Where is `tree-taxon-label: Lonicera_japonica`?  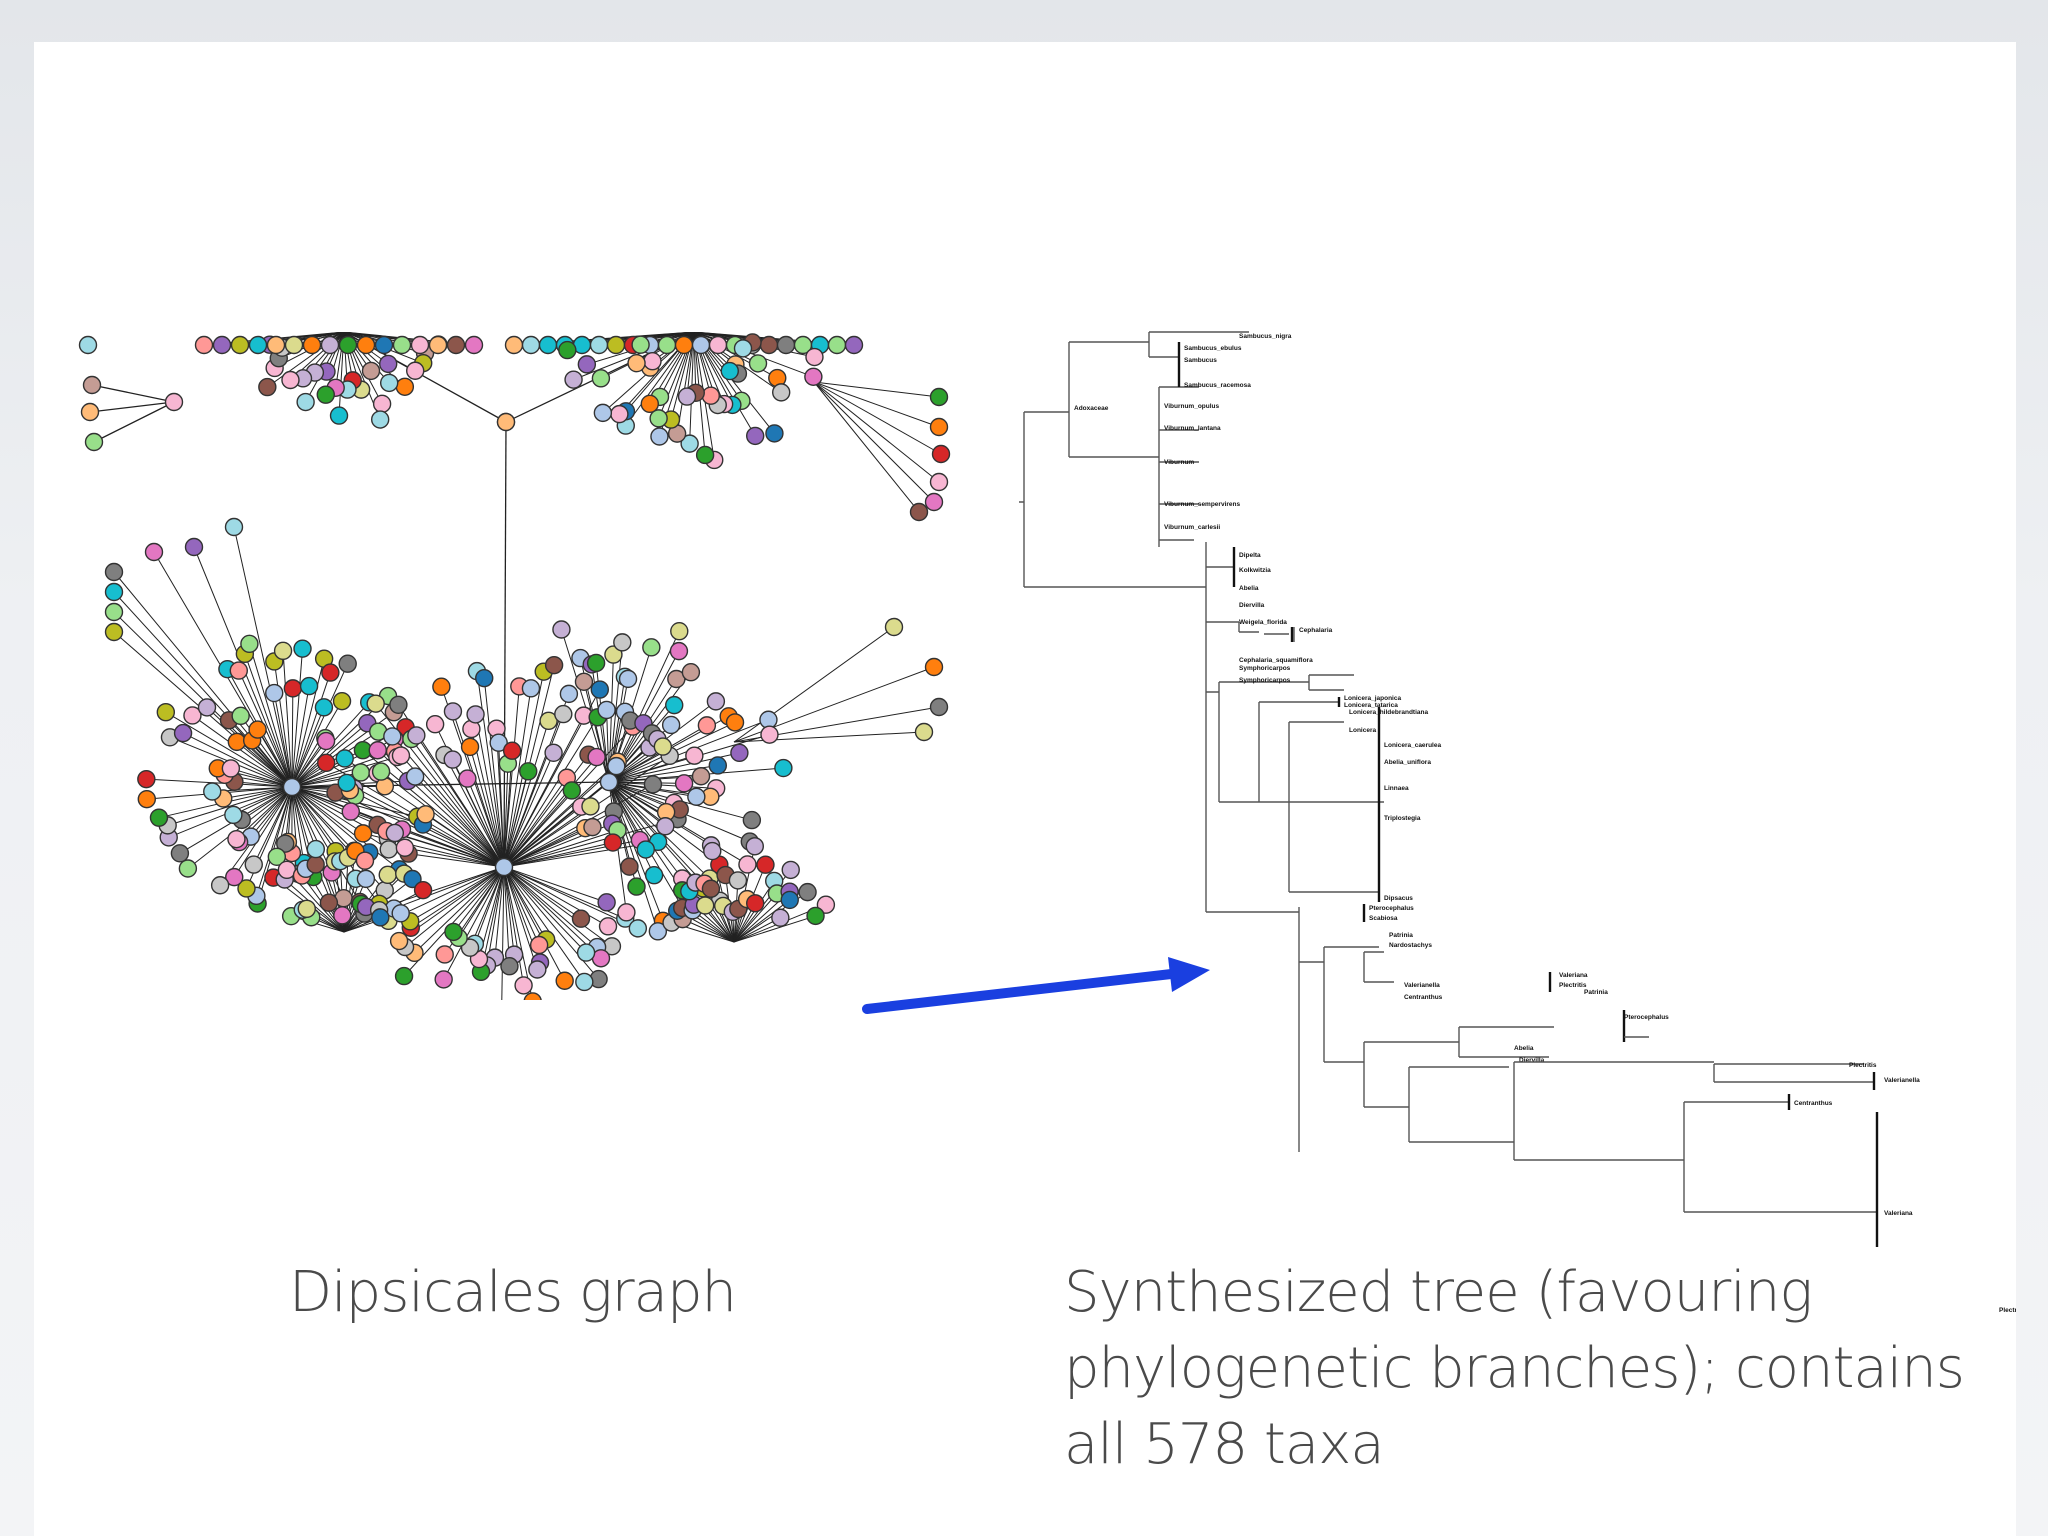 tree-taxon-label: Lonicera_japonica is located at coordinates (1372, 698).